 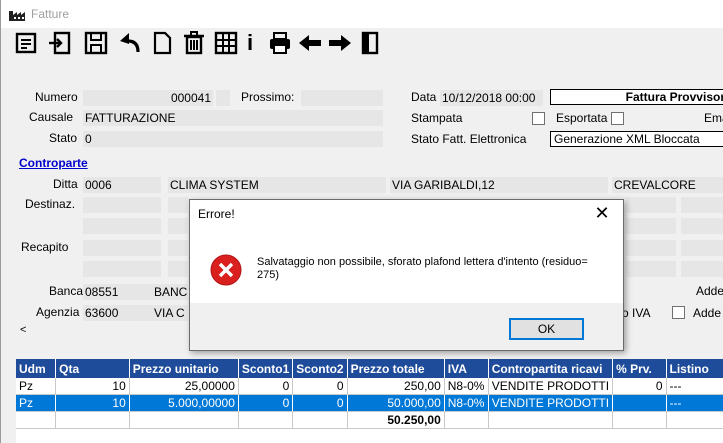 What do you see at coordinates (396, 386) in the screenshot?
I see `cell-prezzo-totale: 250,00` at bounding box center [396, 386].